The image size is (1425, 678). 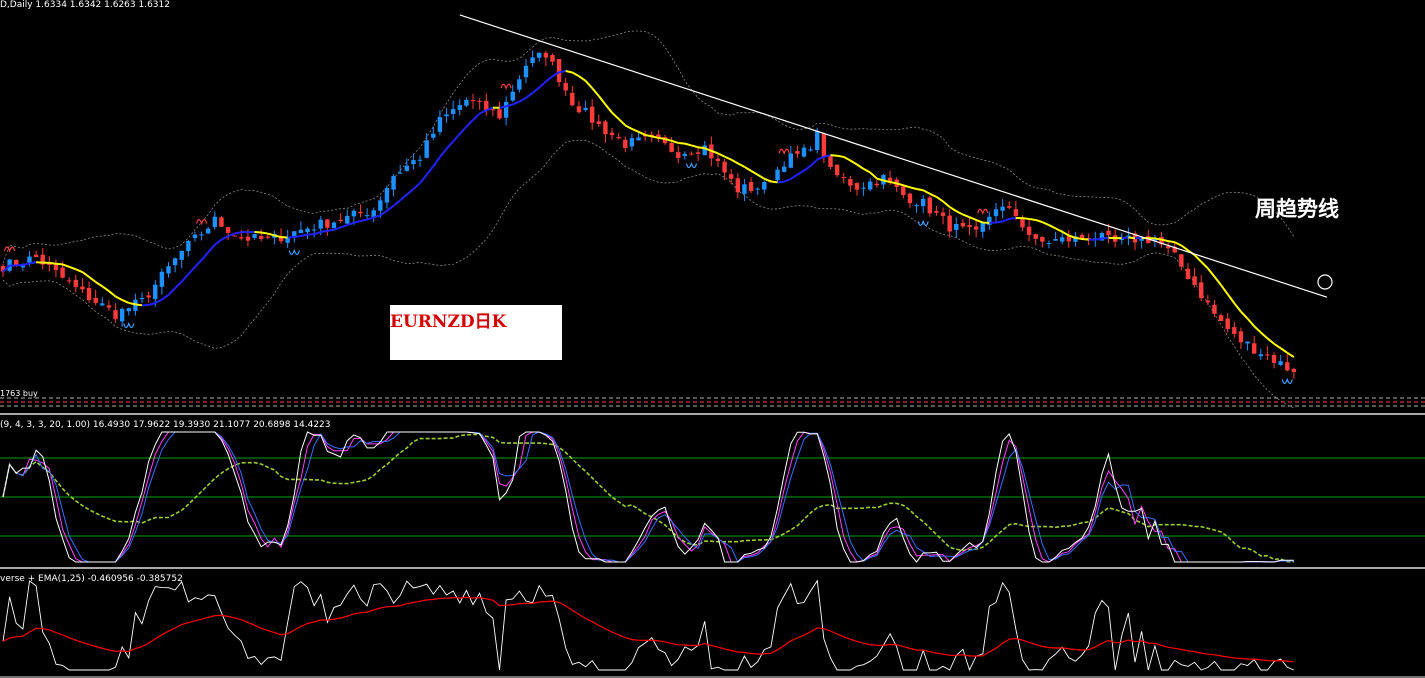 What do you see at coordinates (648, 625) in the screenshot?
I see `oscillator-line` at bounding box center [648, 625].